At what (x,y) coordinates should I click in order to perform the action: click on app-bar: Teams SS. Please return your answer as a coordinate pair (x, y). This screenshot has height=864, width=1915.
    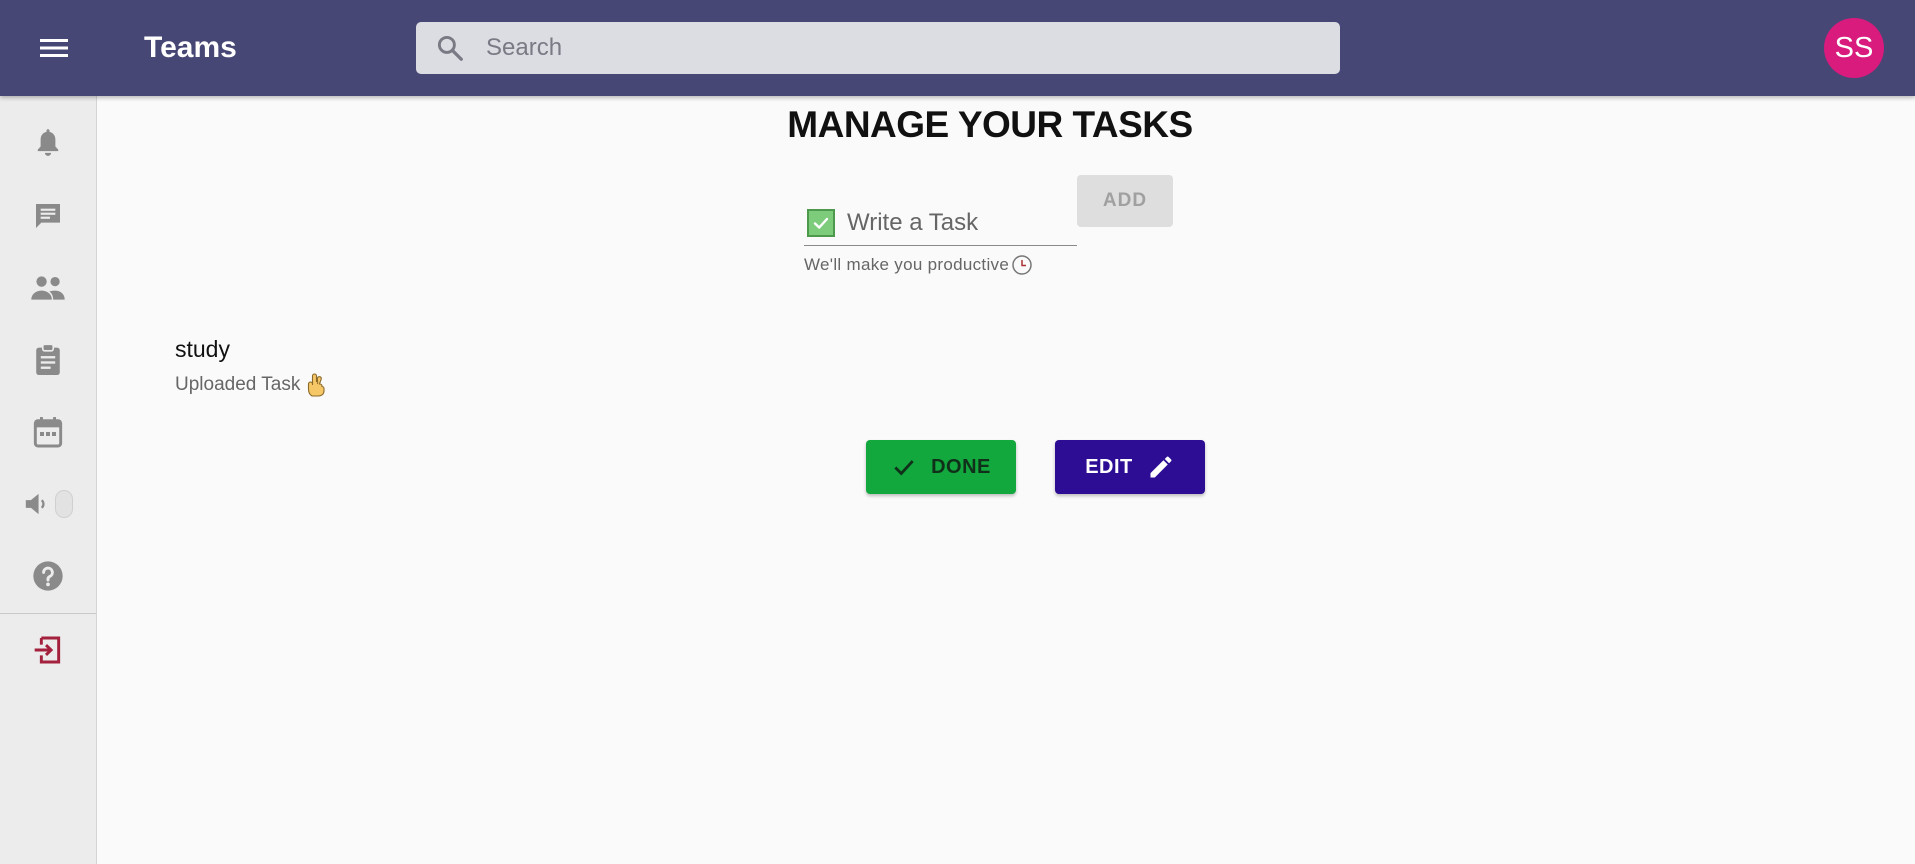
    Looking at the image, I should click on (957, 48).